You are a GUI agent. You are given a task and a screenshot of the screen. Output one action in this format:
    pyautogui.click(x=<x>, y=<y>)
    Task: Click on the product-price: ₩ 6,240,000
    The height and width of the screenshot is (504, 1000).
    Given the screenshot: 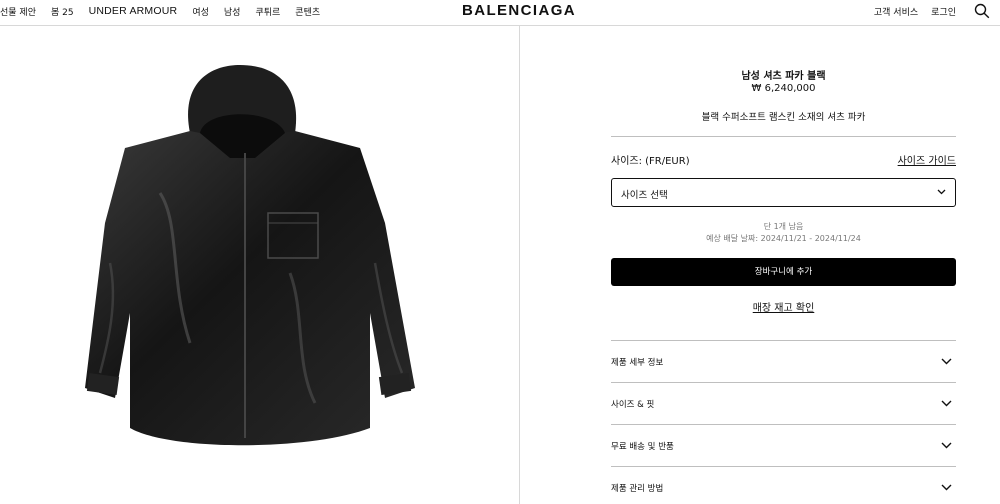 What is the action you would take?
    pyautogui.click(x=783, y=88)
    